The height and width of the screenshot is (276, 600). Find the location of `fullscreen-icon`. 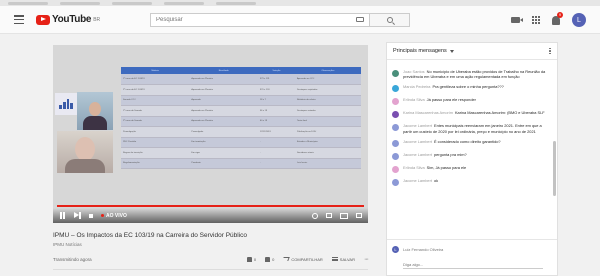

fullscreen-icon is located at coordinates (359, 215).